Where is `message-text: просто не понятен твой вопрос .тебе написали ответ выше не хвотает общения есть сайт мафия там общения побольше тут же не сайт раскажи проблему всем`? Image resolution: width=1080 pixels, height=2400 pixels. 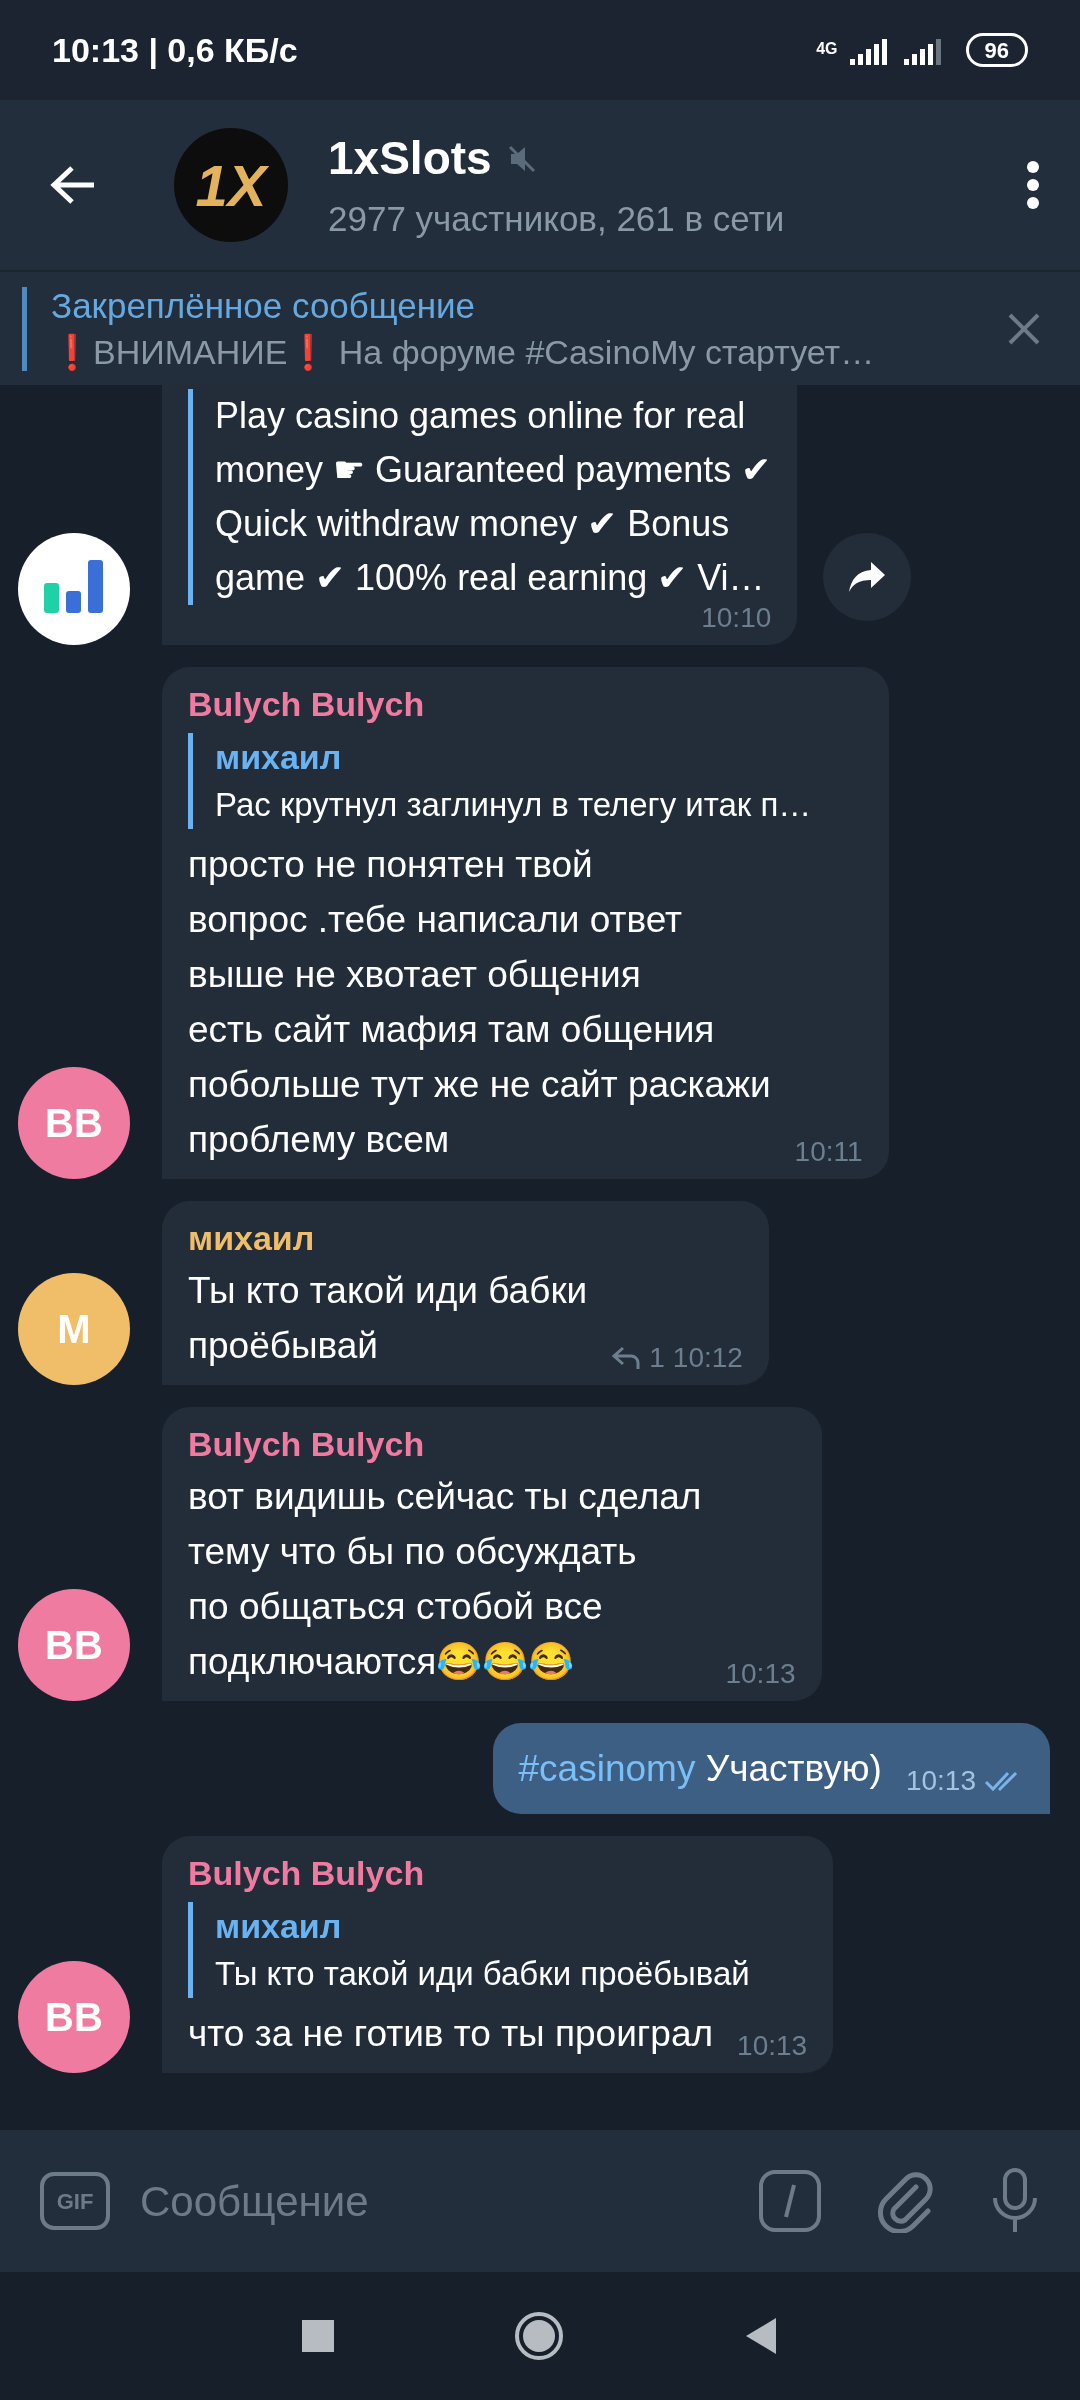 message-text: просто не понятен твой вопрос .тебе написали ответ выше не хвотает общения есть сайт мафия там общения побольше тут же не сайт раскажи проблему всем is located at coordinates (479, 1002).